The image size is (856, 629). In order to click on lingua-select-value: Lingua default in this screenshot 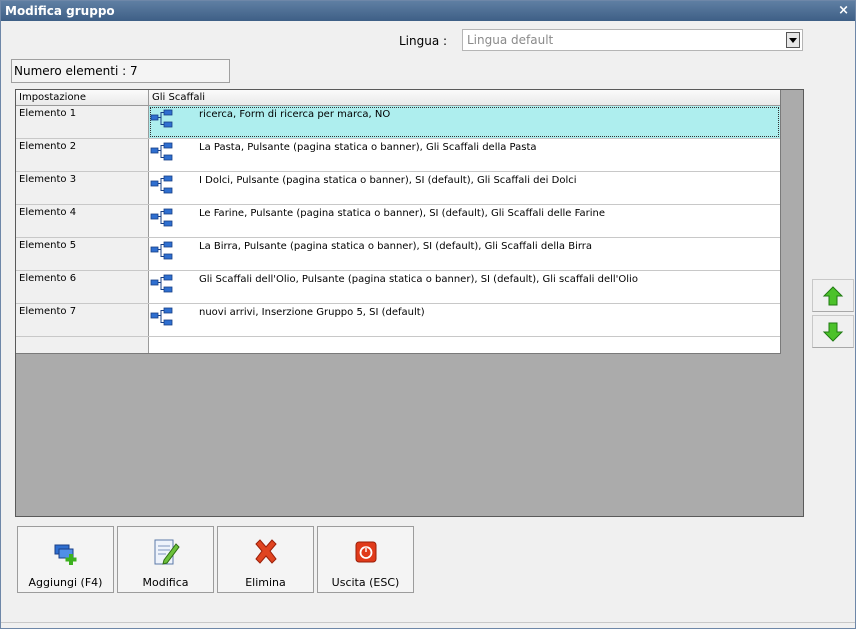, I will do `click(510, 40)`.